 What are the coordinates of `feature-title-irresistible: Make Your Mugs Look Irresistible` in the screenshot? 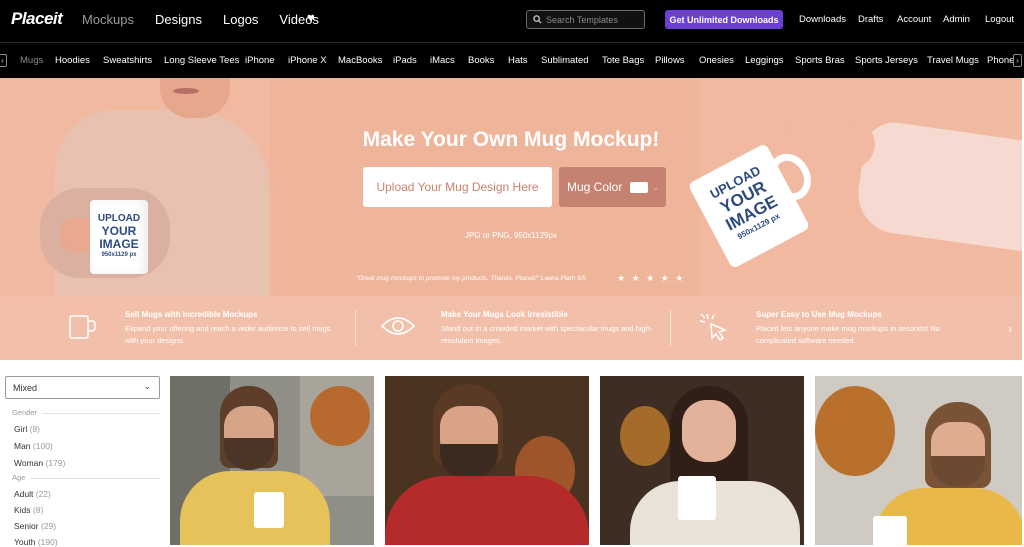 It's located at (504, 314).